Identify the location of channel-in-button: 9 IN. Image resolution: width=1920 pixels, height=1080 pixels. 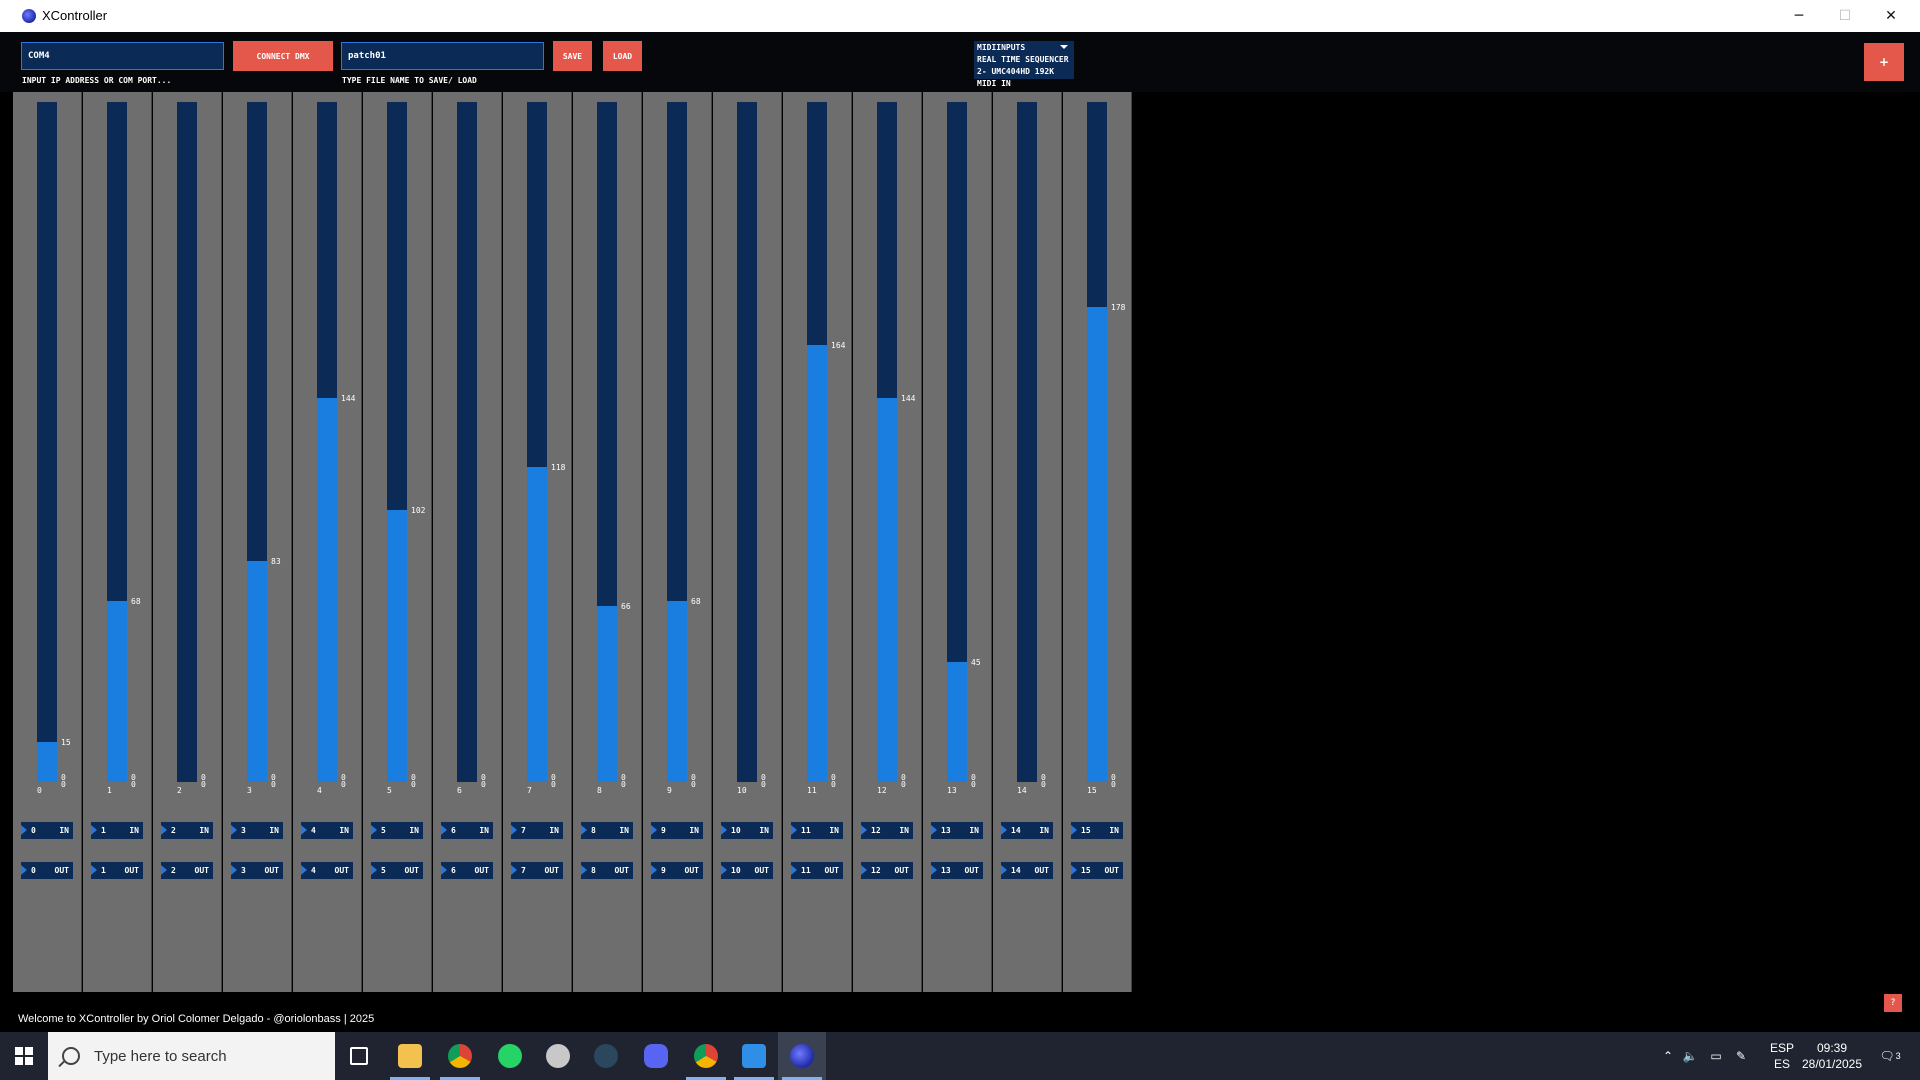
(677, 830).